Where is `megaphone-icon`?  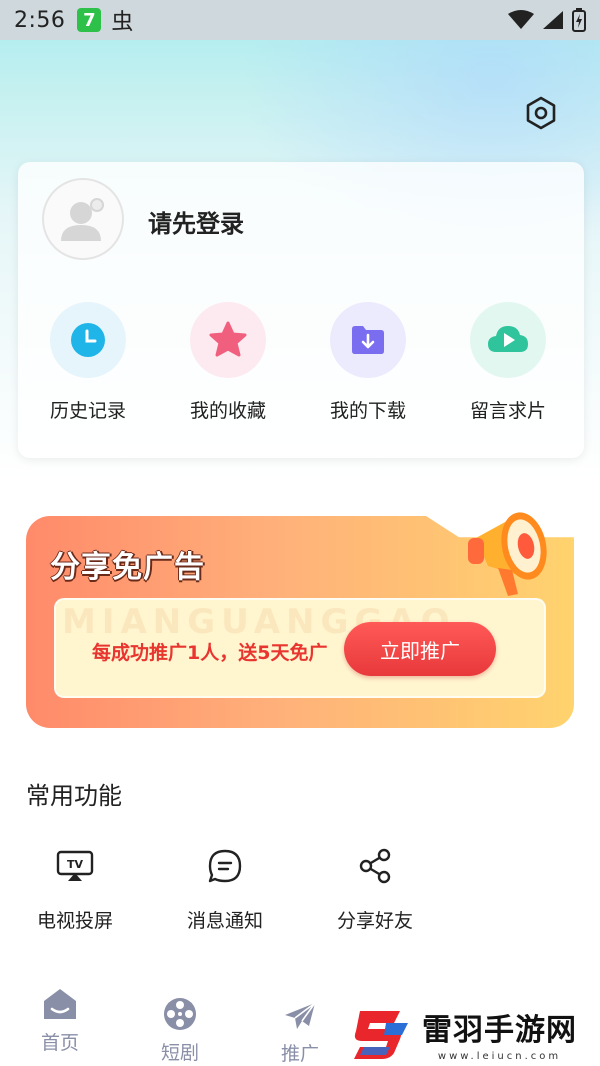 megaphone-icon is located at coordinates (507, 554).